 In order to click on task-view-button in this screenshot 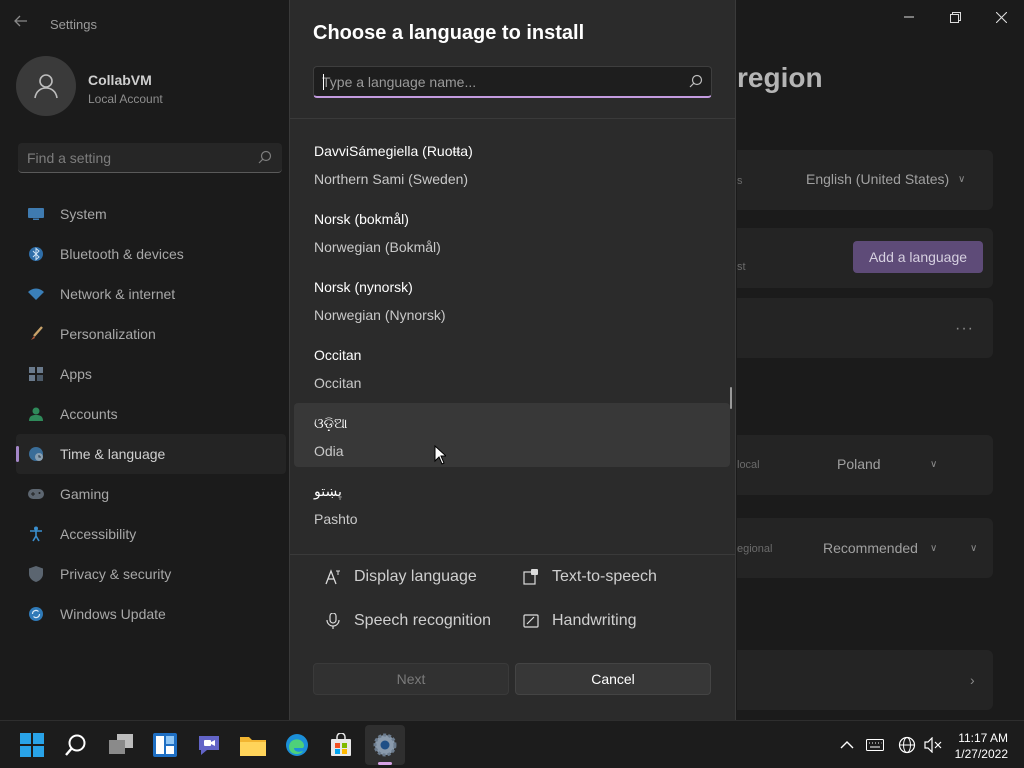, I will do `click(121, 745)`.